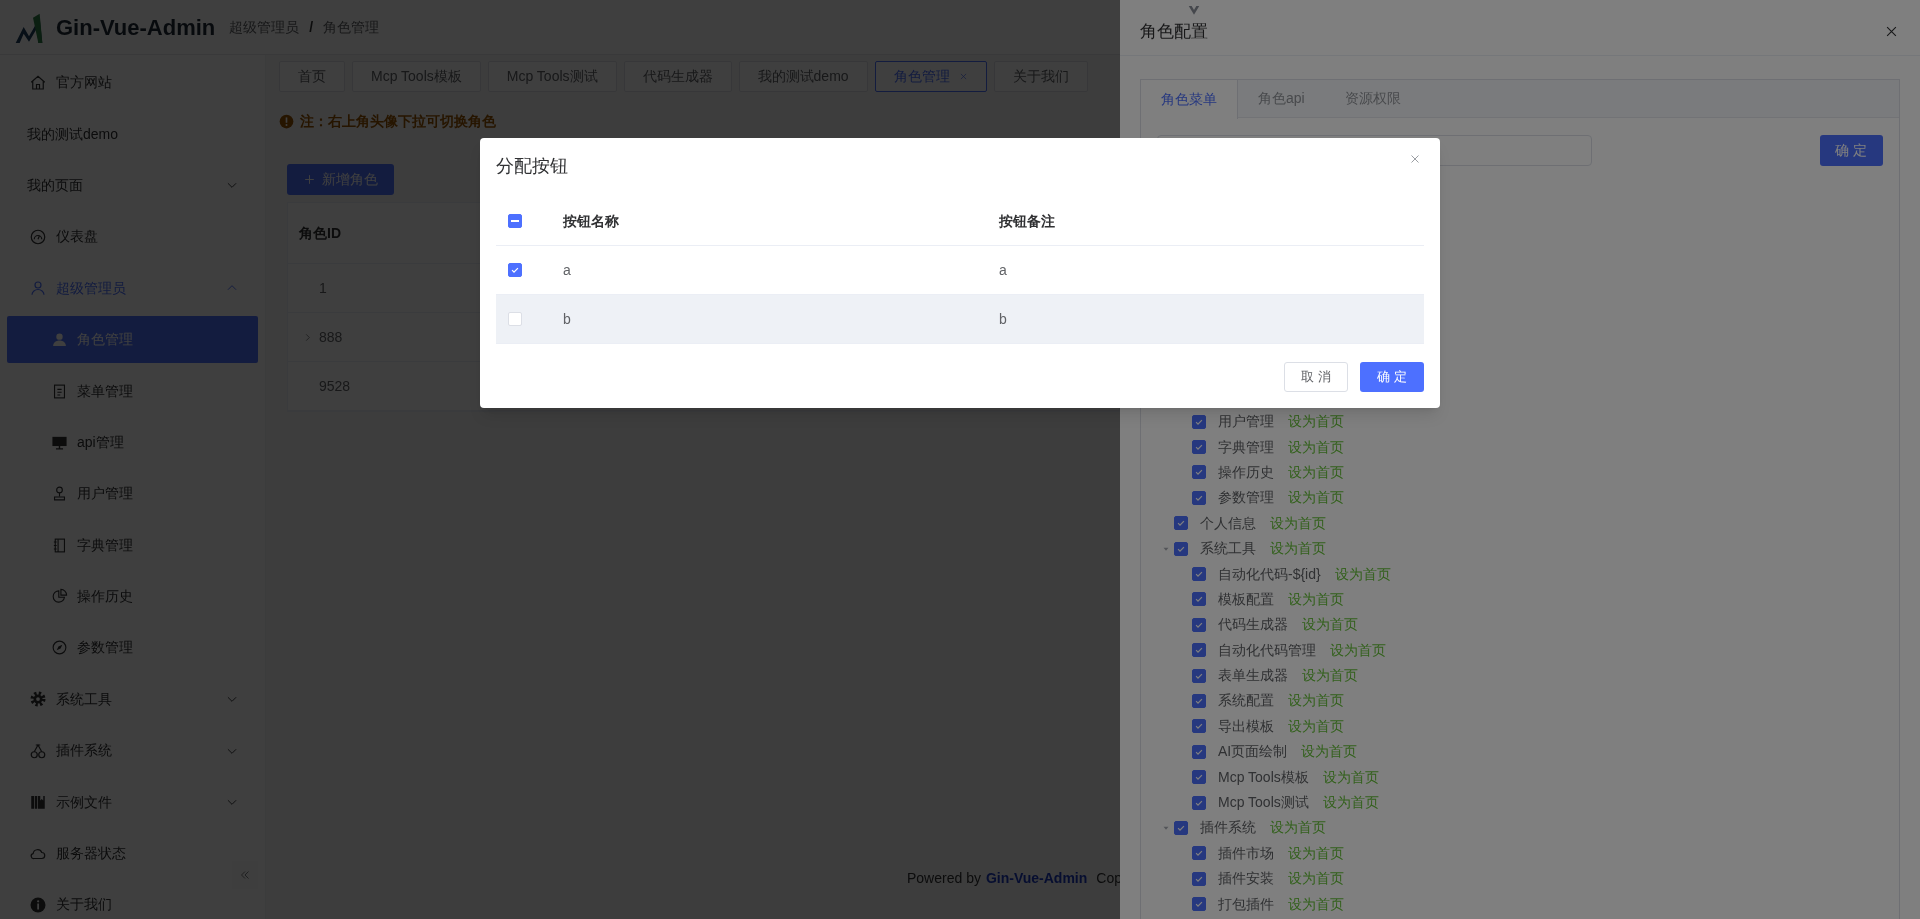 Image resolution: width=1920 pixels, height=919 pixels. What do you see at coordinates (1267, 650) in the screenshot?
I see `tree-item-label: 自动化代码管理` at bounding box center [1267, 650].